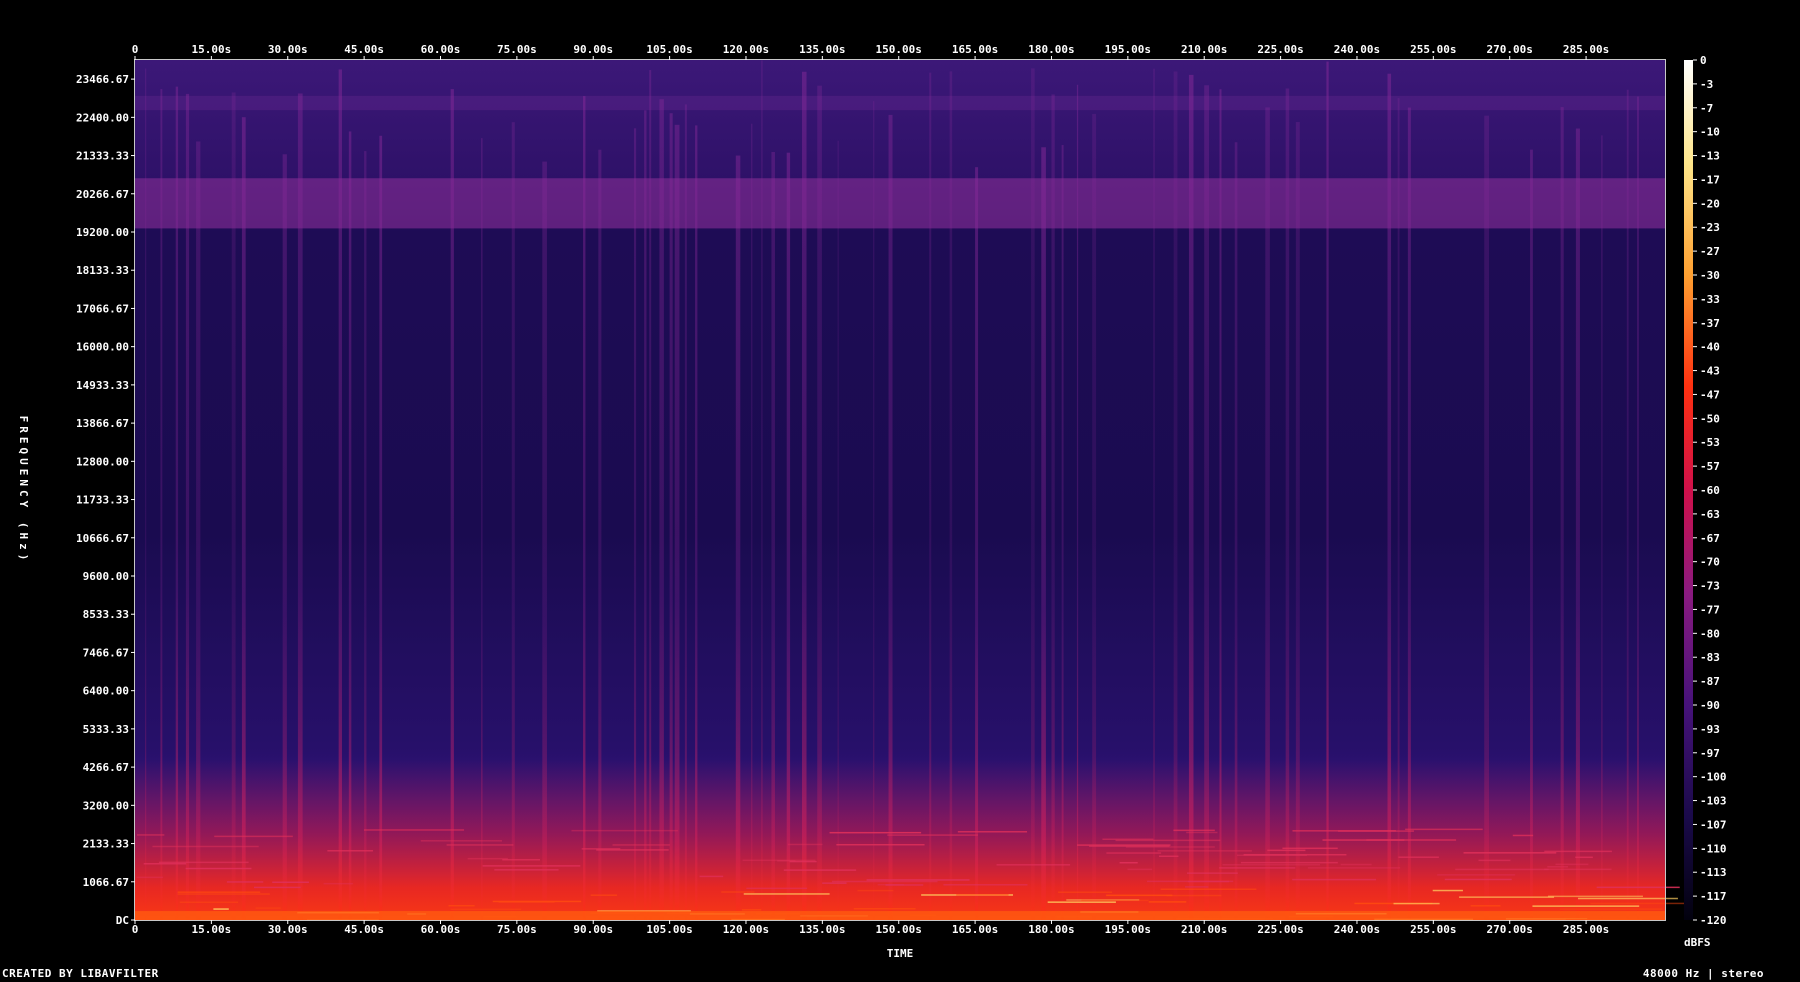 Image resolution: width=1800 pixels, height=982 pixels. Describe the element at coordinates (593, 929) in the screenshot. I see `x-tick-label-bottom: 90.00s` at that location.